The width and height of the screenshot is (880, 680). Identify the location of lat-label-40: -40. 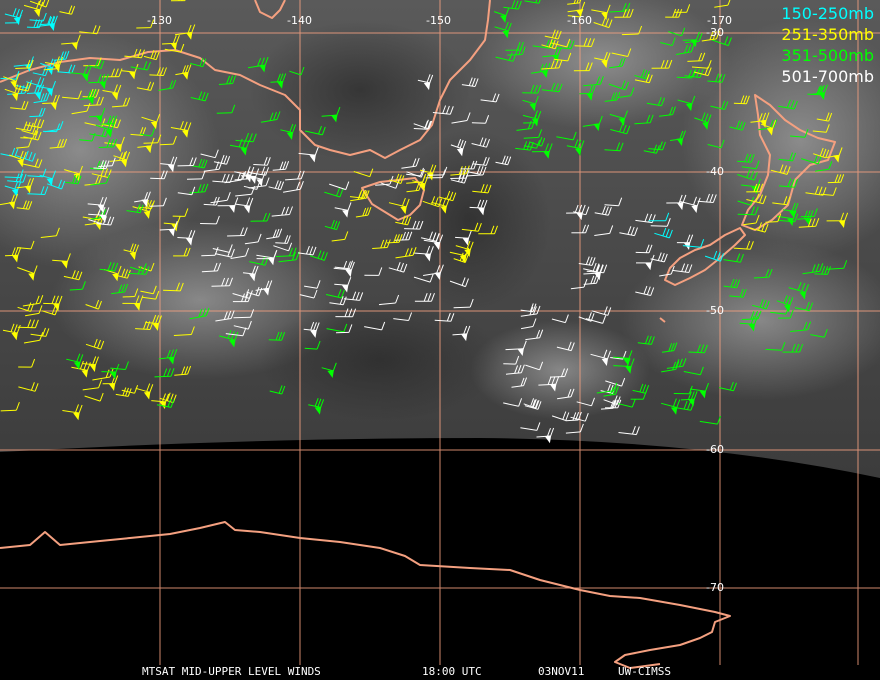
(715, 171).